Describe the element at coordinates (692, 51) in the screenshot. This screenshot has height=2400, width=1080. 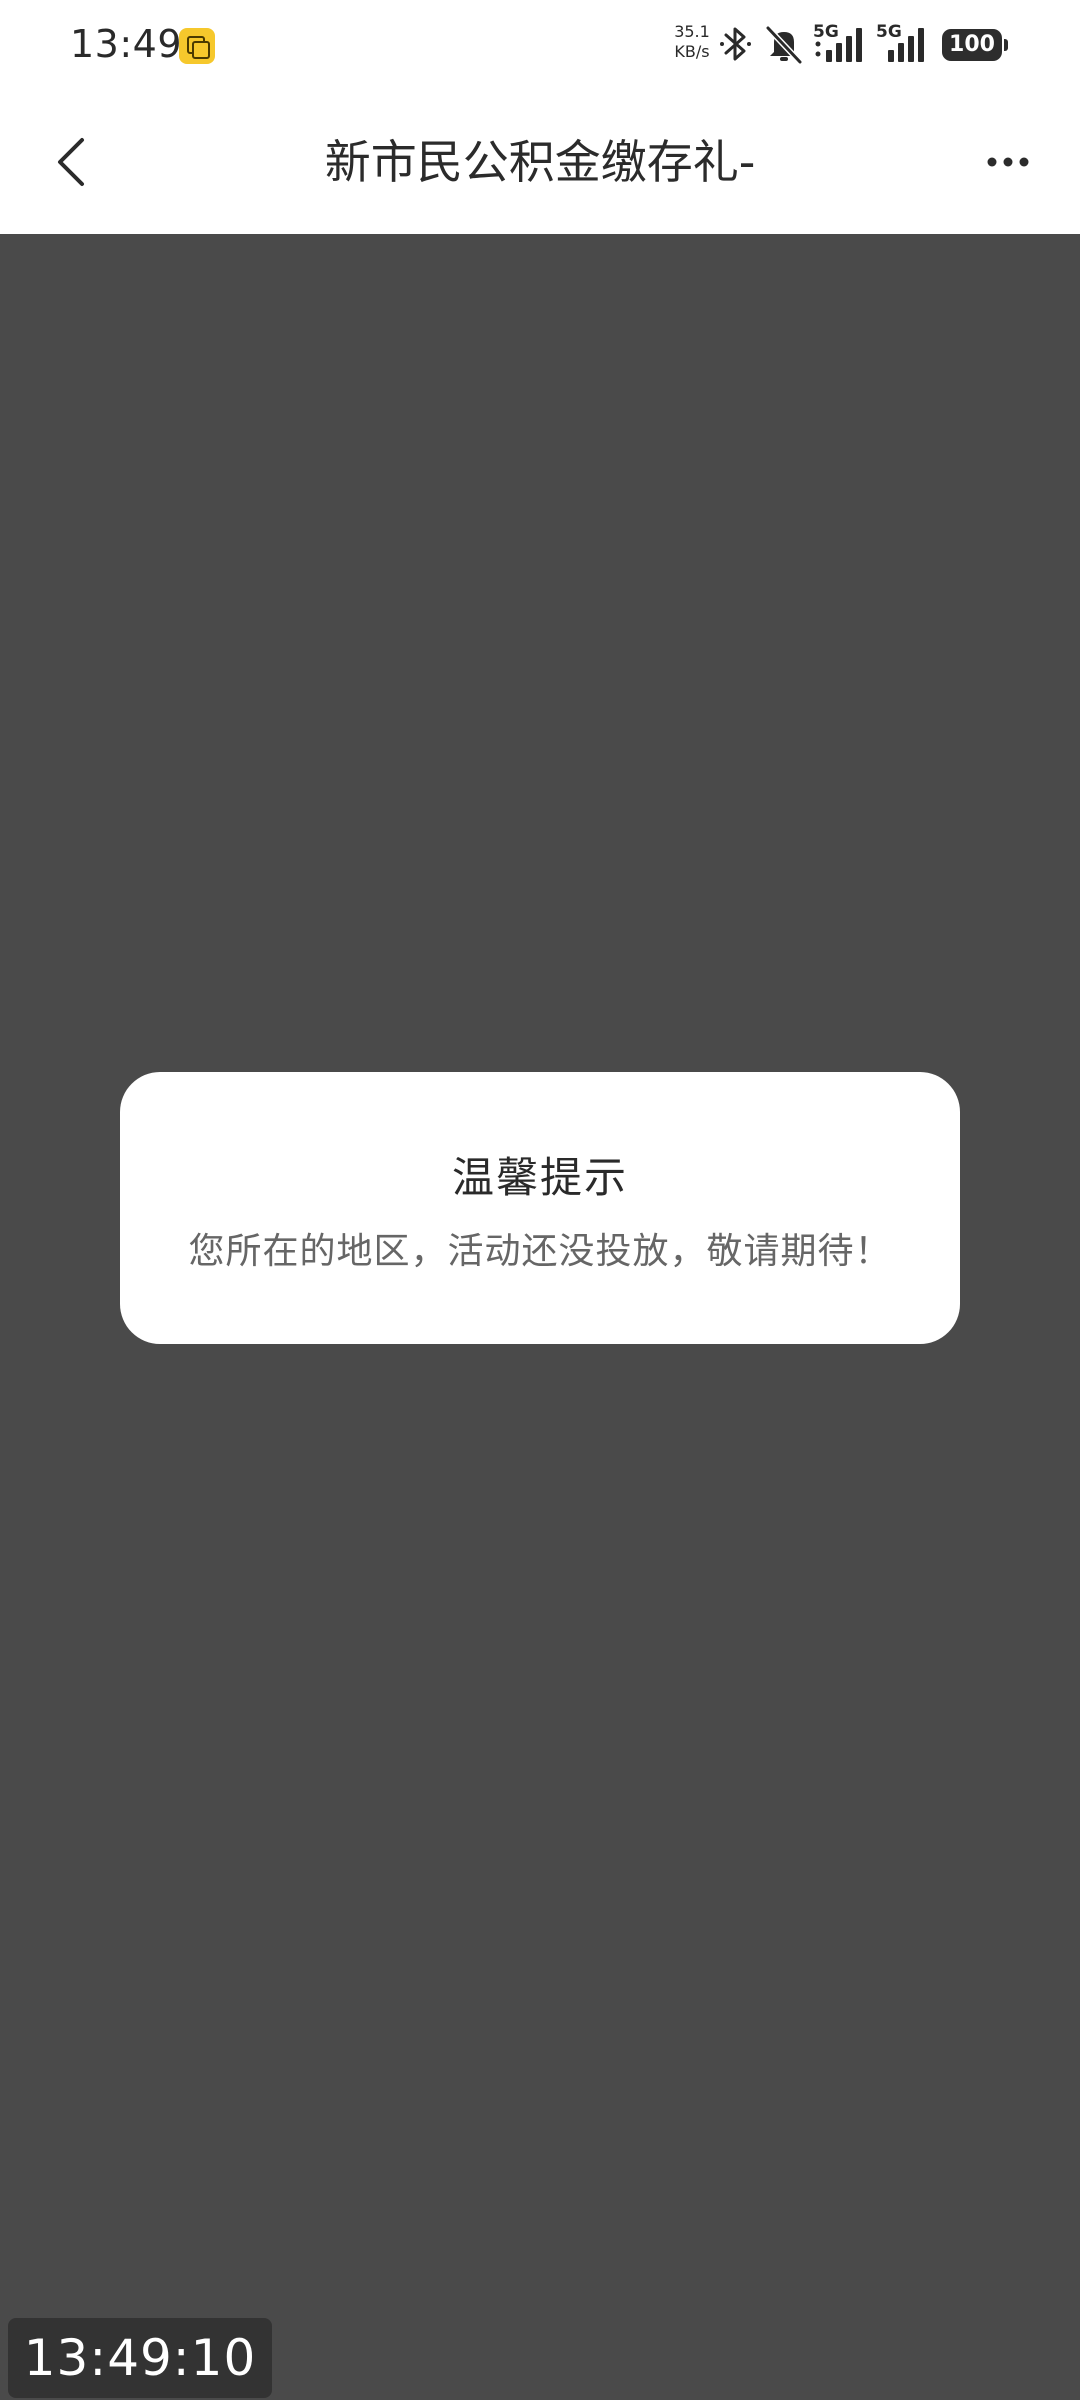
I see `network-speed-unit: KB/s` at that location.